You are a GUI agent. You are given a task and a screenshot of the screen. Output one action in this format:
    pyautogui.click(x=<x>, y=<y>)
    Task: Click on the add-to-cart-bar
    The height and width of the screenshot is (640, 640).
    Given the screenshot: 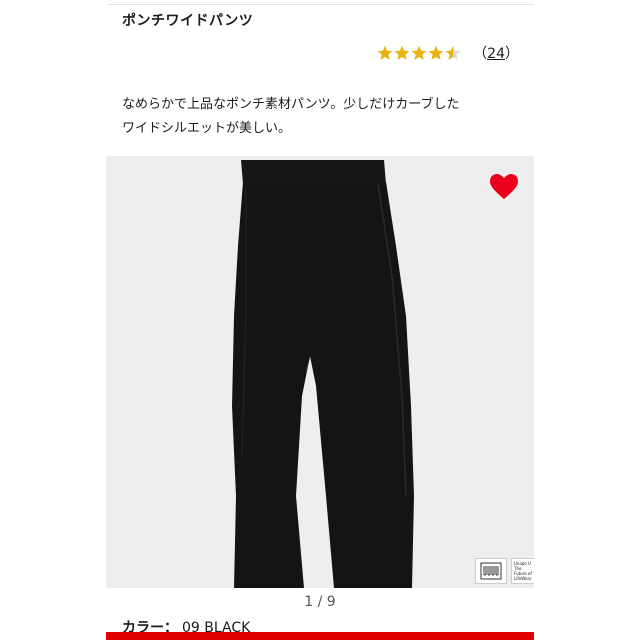 What is the action you would take?
    pyautogui.click(x=320, y=636)
    